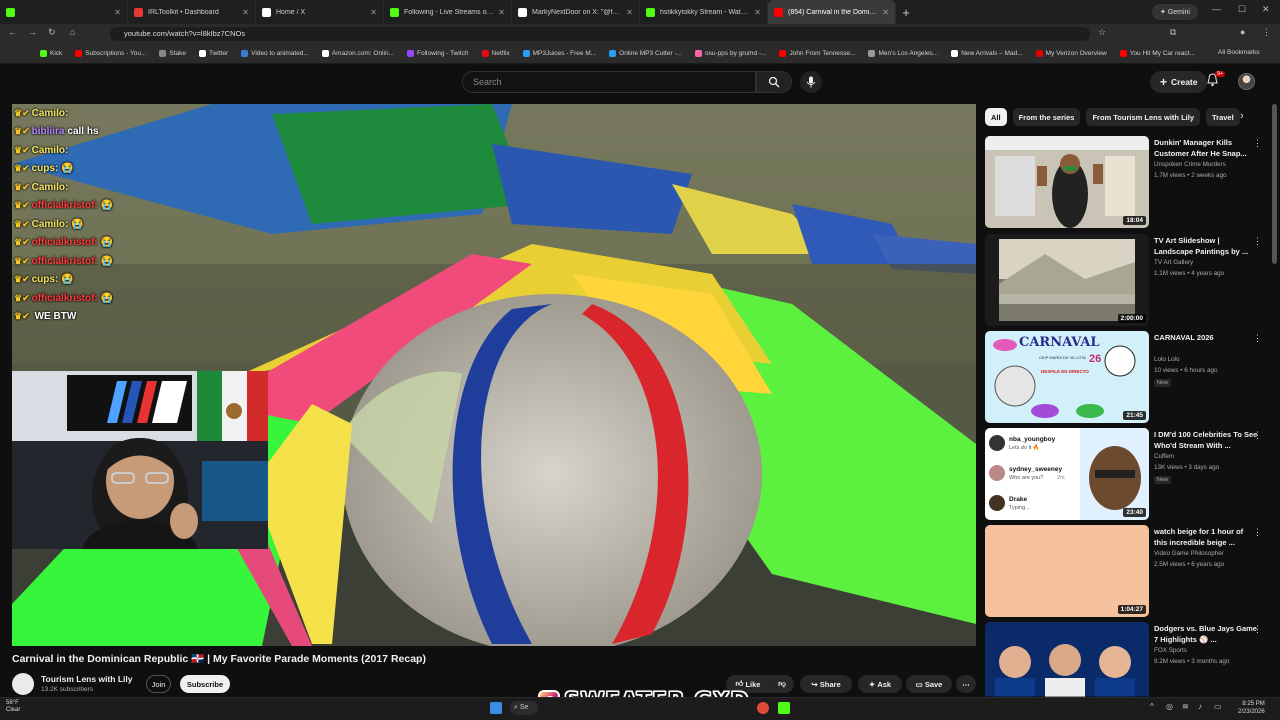  What do you see at coordinates (1046, 117) in the screenshot?
I see `filter-chip: From the series` at bounding box center [1046, 117].